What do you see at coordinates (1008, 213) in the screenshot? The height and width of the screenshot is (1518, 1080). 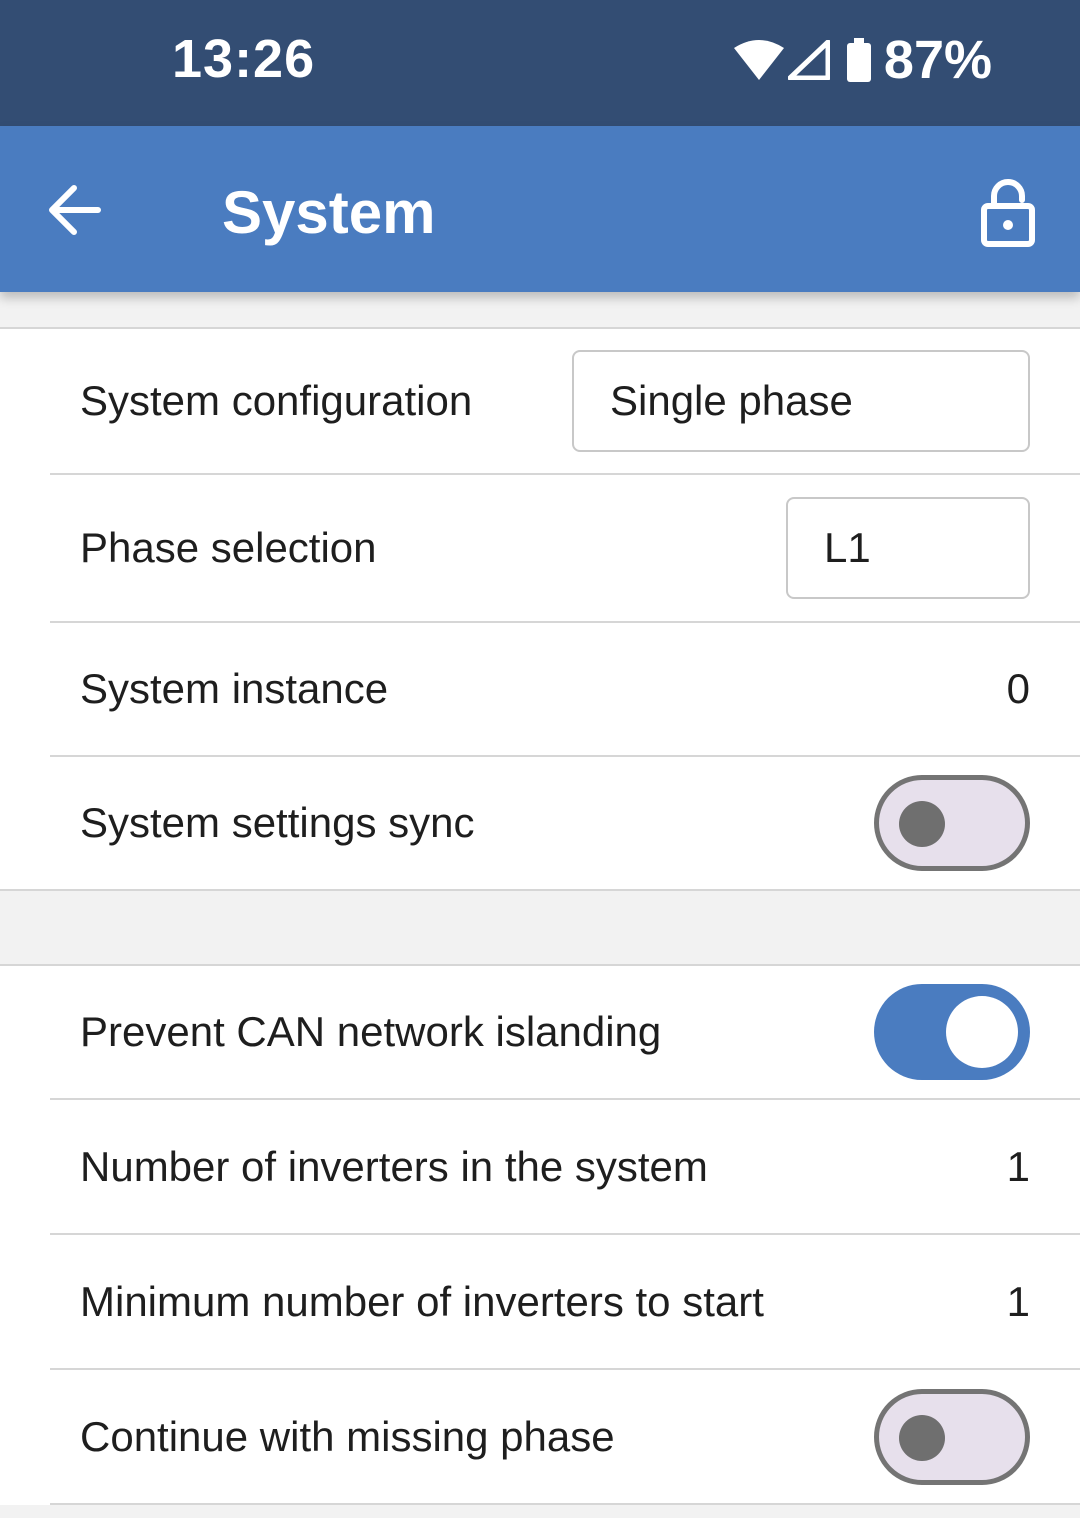 I see `lock-icon` at bounding box center [1008, 213].